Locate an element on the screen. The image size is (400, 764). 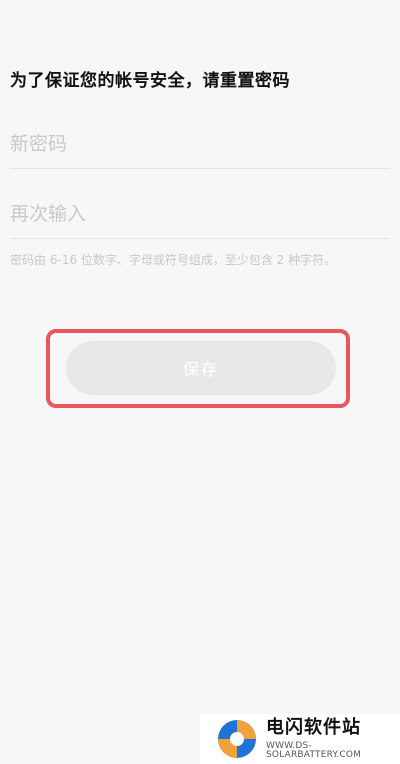
confirm-password-field is located at coordinates (200, 214).